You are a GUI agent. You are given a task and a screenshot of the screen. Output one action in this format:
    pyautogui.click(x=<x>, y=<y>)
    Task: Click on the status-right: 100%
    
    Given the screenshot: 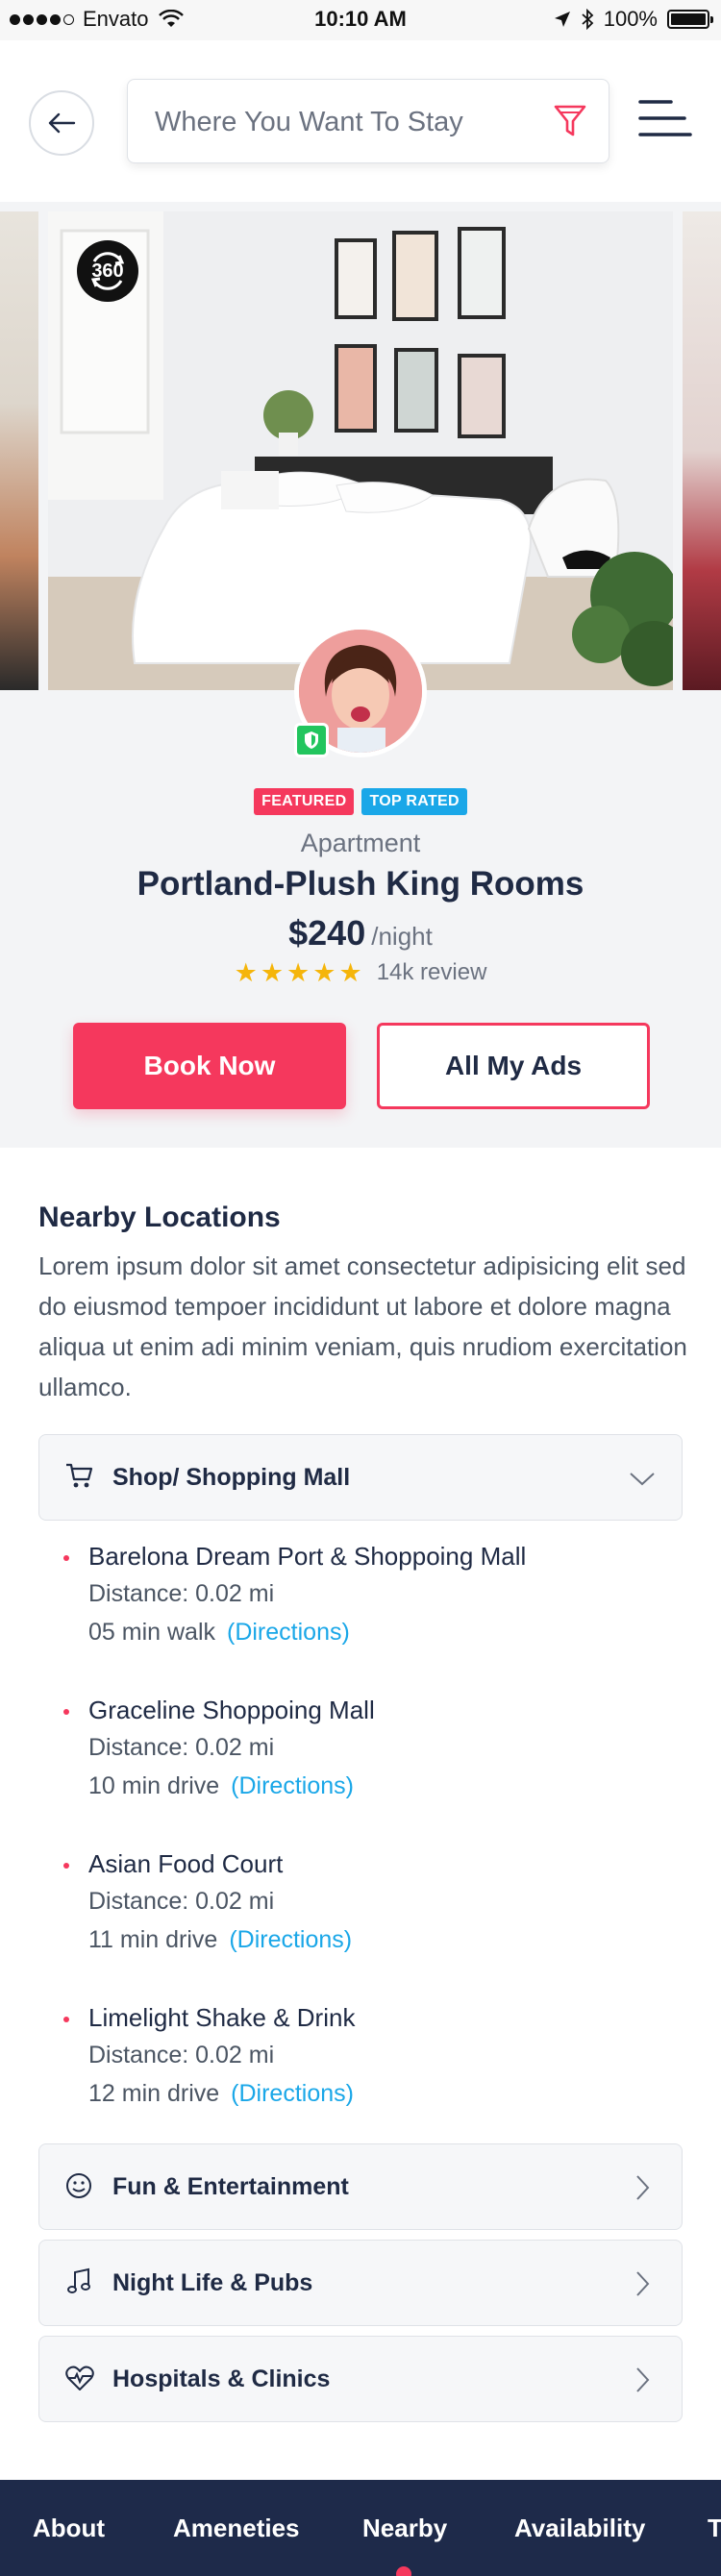 What is the action you would take?
    pyautogui.click(x=634, y=19)
    